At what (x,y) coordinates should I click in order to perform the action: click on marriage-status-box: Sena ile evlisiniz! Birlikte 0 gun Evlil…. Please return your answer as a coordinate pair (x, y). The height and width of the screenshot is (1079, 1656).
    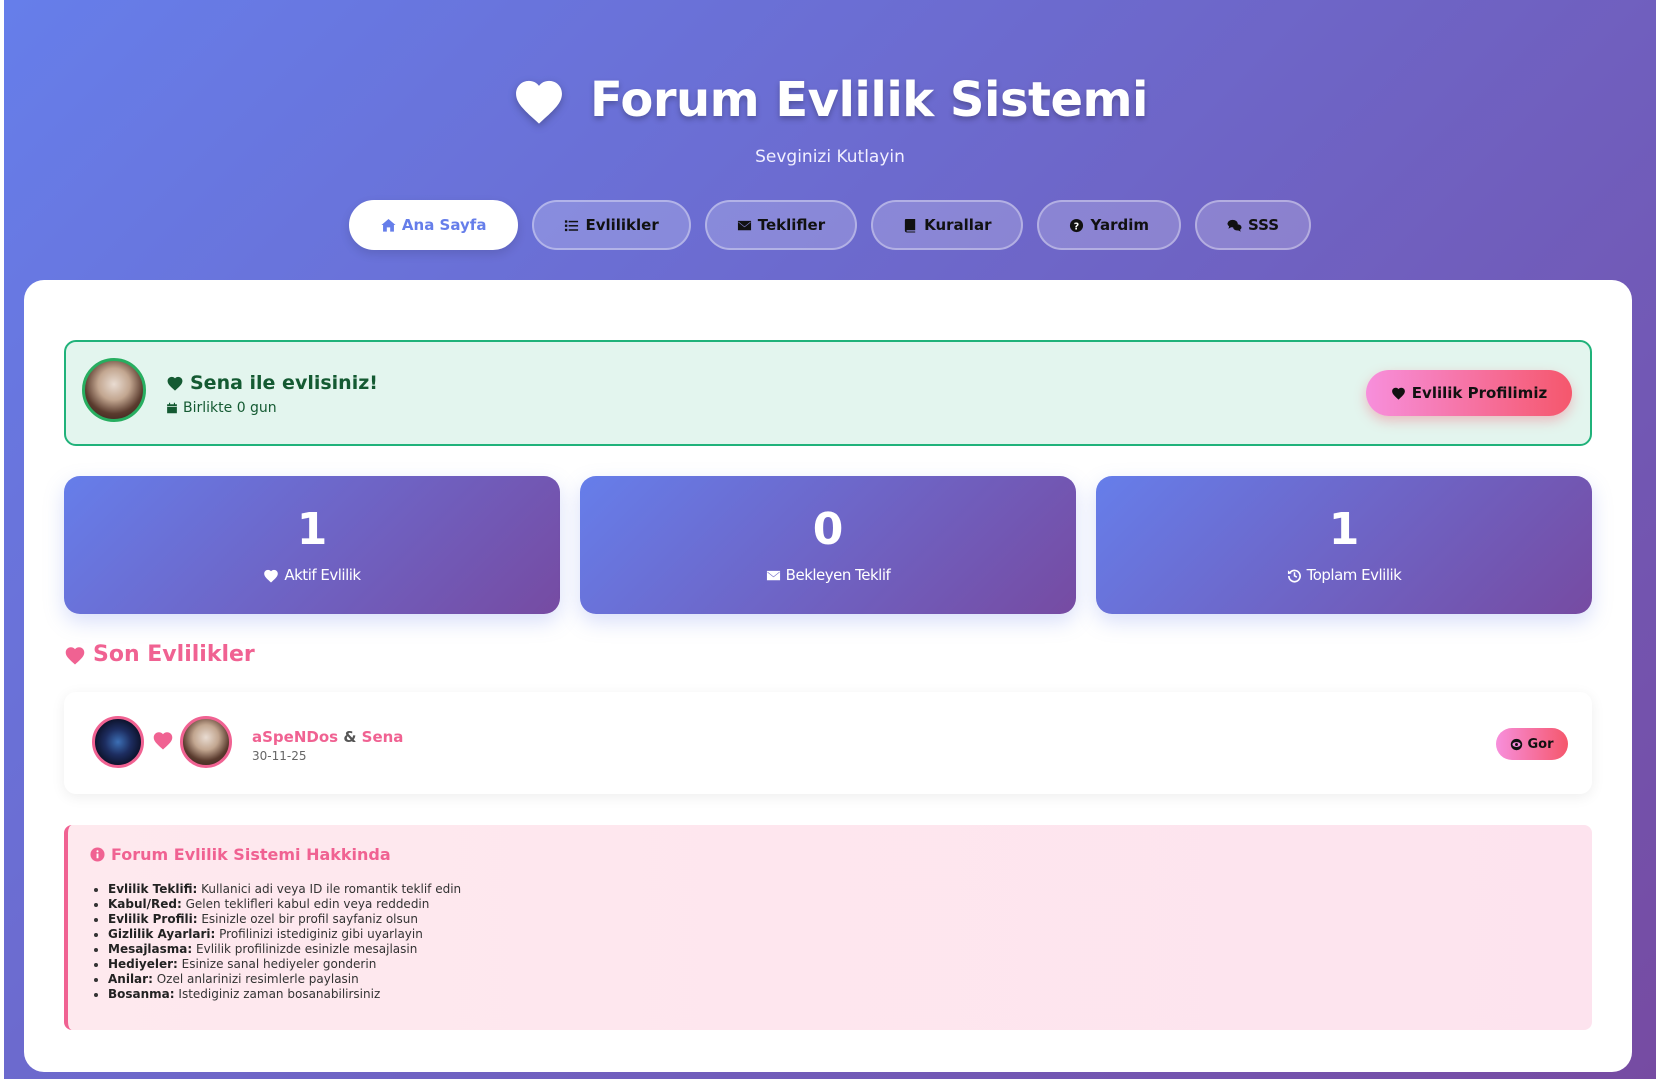
    Looking at the image, I should click on (828, 393).